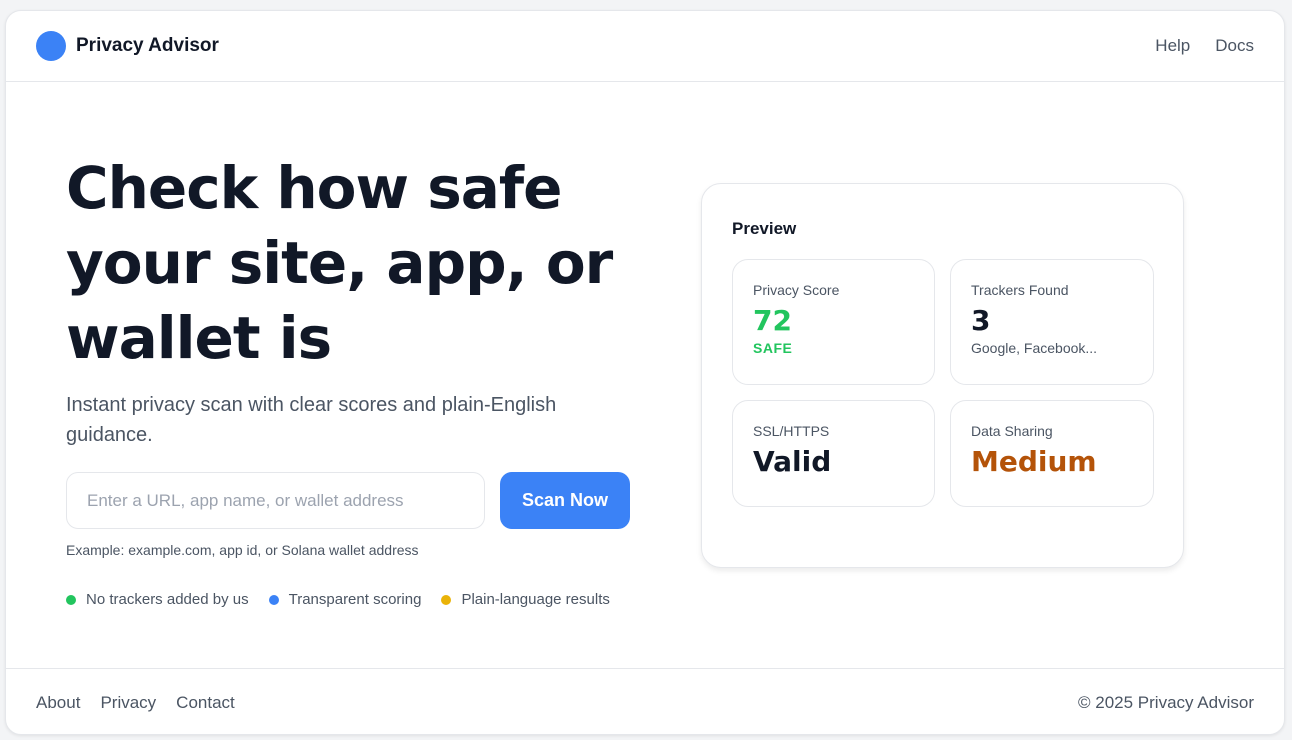 The height and width of the screenshot is (740, 1292). Describe the element at coordinates (1234, 46) in the screenshot. I see `nav-docs-link: Docs` at that location.